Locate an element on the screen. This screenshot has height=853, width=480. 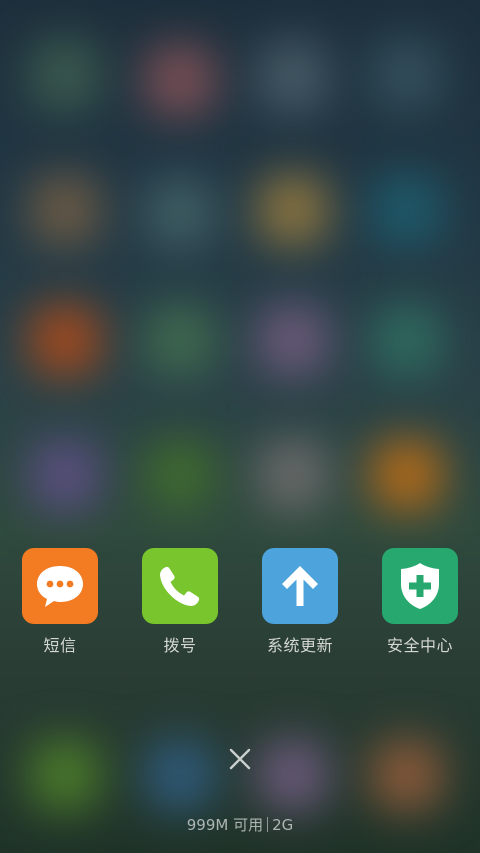
phone-icon is located at coordinates (180, 586).